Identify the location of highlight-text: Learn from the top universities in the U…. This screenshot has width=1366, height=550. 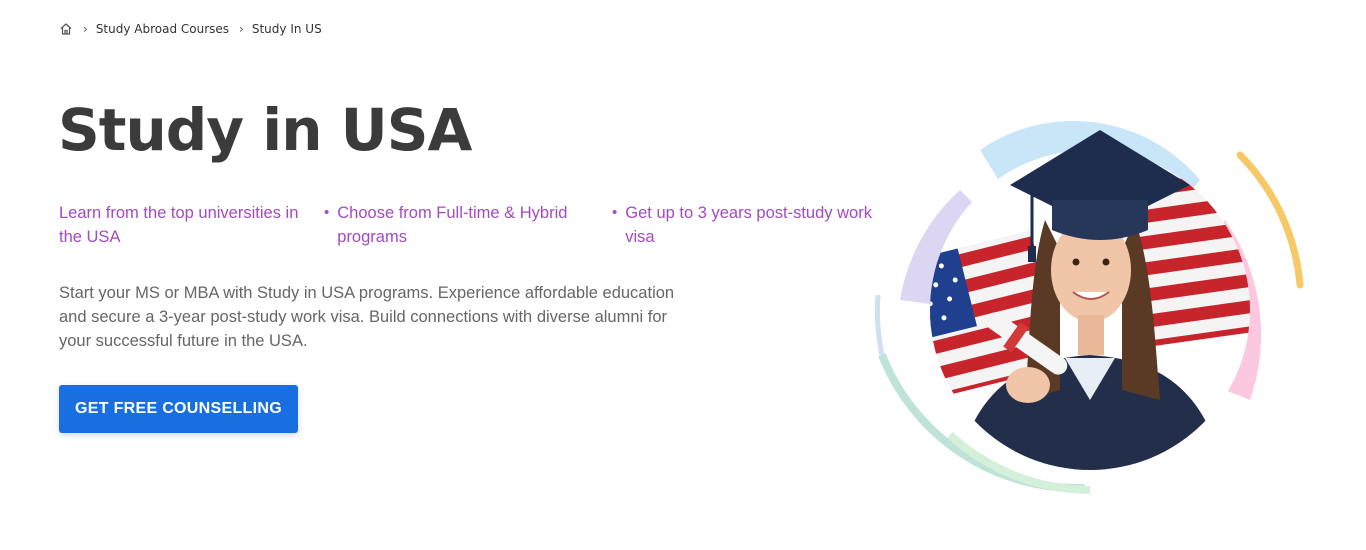
(179, 225).